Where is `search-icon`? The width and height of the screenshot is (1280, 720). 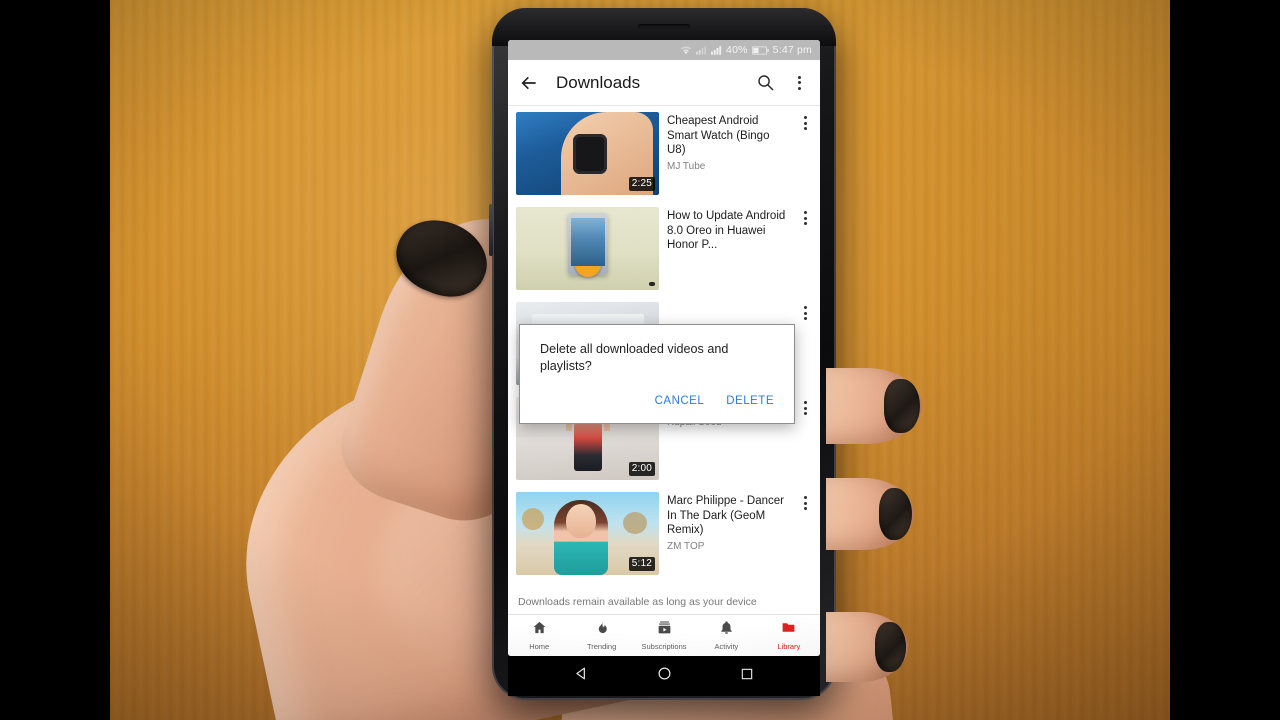
search-icon is located at coordinates (765, 83).